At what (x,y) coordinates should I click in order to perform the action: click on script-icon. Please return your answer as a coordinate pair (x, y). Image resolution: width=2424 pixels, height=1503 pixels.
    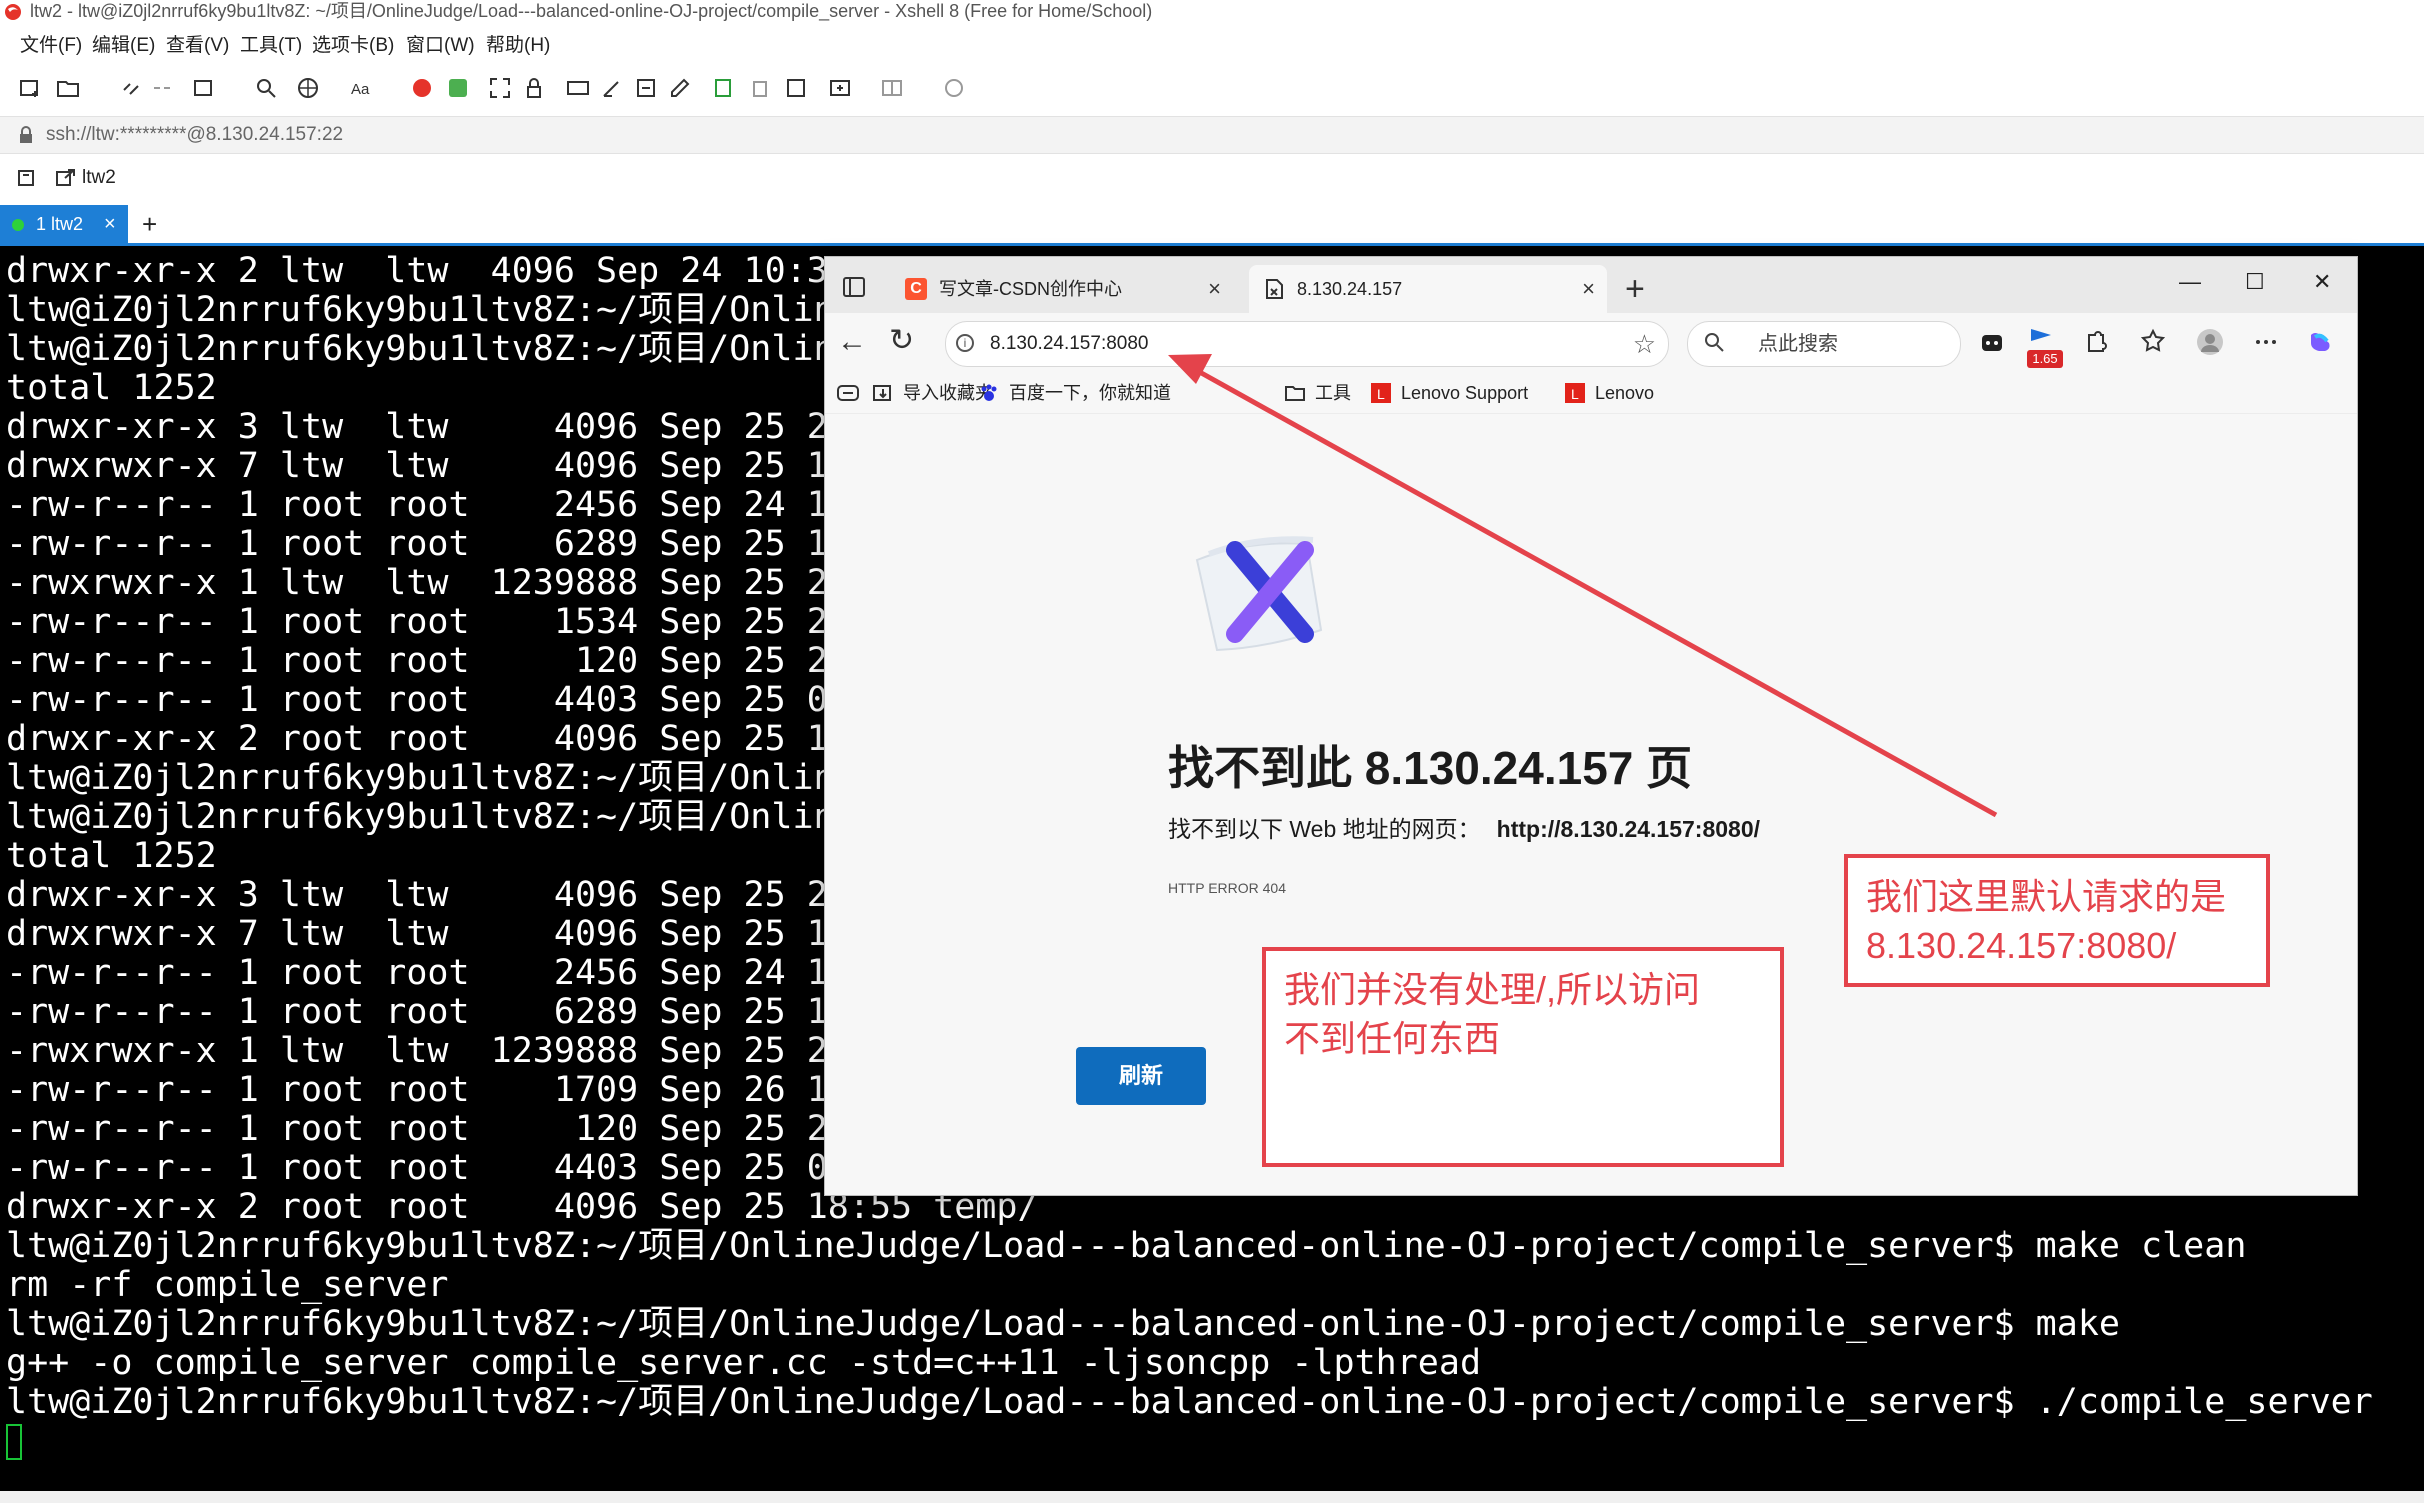
    Looking at the image, I should click on (612, 88).